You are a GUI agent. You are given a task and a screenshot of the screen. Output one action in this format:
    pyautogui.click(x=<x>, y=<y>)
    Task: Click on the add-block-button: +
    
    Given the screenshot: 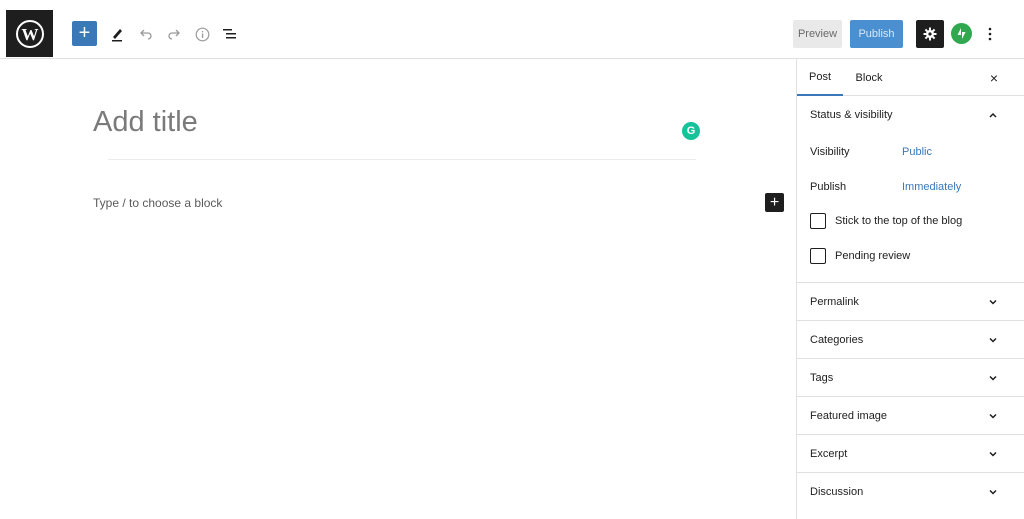 What is the action you would take?
    pyautogui.click(x=84, y=33)
    